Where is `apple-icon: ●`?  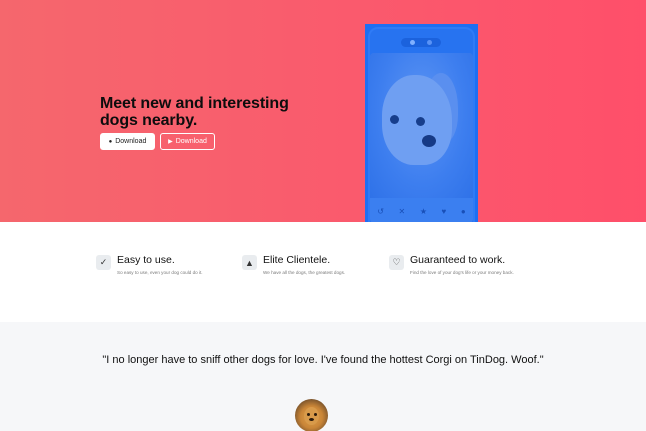 apple-icon: ● is located at coordinates (110, 141).